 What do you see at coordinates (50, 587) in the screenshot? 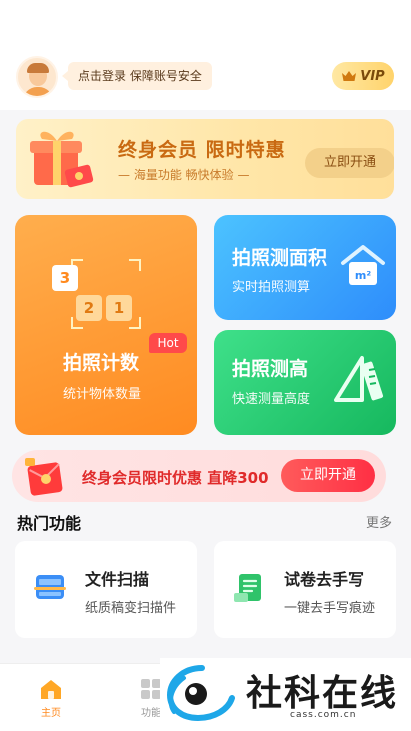
I see `scan-icon` at bounding box center [50, 587].